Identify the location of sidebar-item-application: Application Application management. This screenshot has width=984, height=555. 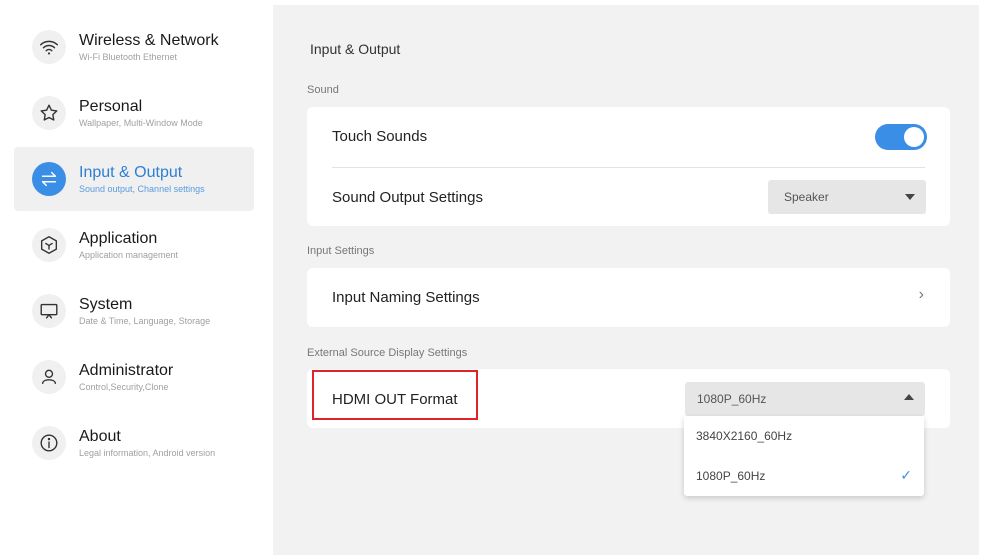
(134, 245).